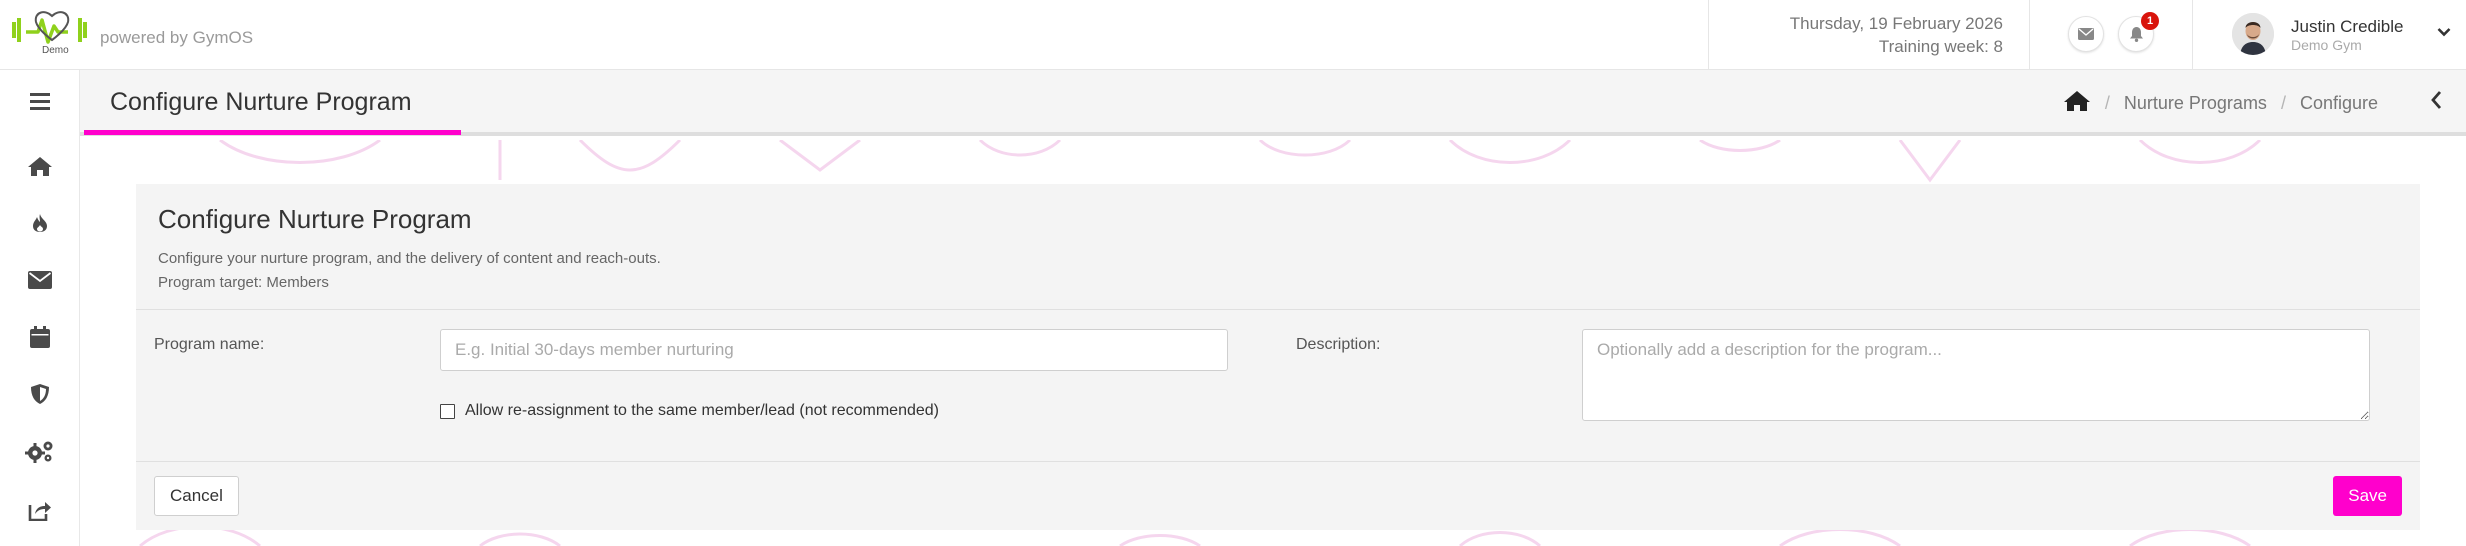 This screenshot has height=546, width=2466. Describe the element at coordinates (2195, 103) in the screenshot. I see `breadcrumb-nurture-programs: Nurture Programs` at that location.